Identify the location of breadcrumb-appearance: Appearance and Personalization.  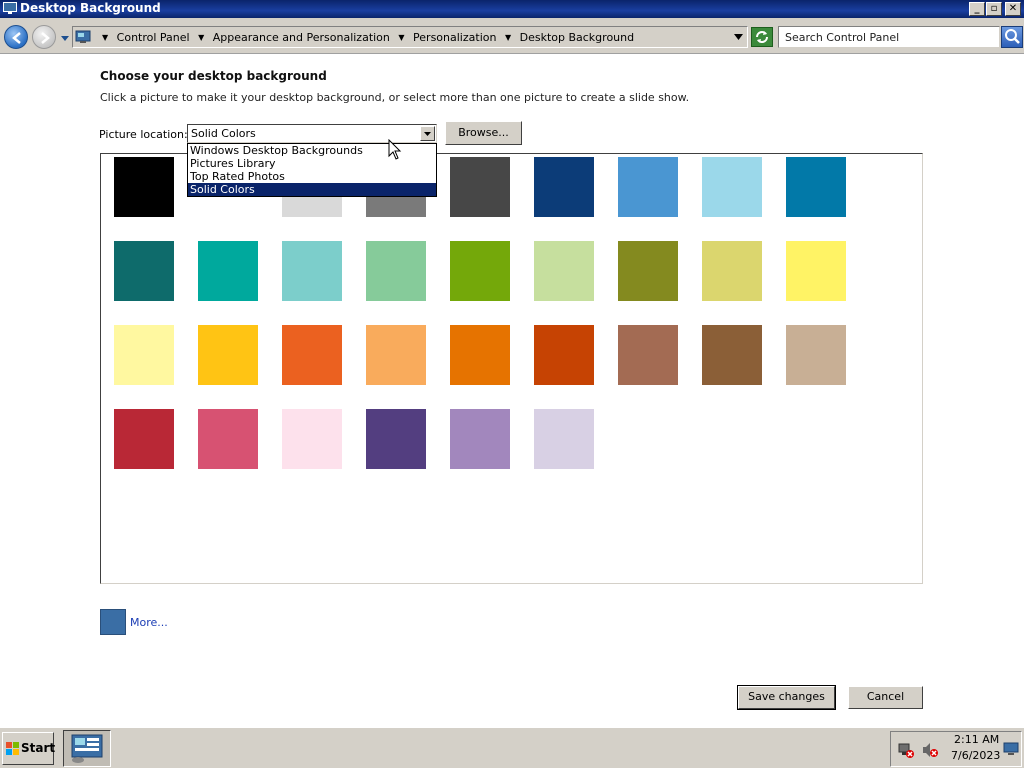
(301, 37).